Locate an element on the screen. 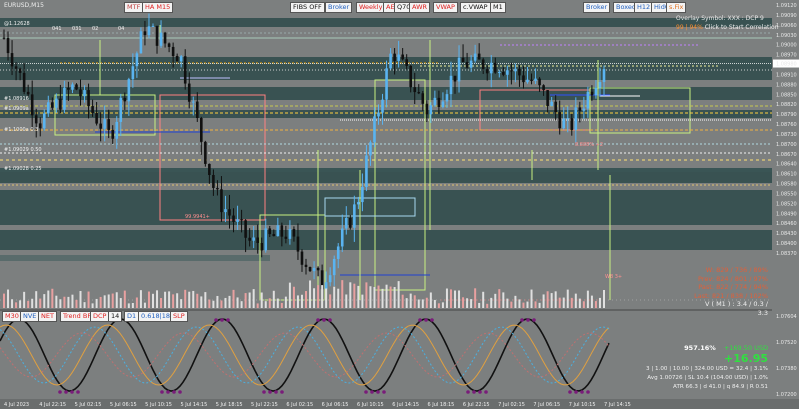 The height and width of the screenshot is (409, 799). toolbar-button-weekly: Weekly is located at coordinates (371, 7).